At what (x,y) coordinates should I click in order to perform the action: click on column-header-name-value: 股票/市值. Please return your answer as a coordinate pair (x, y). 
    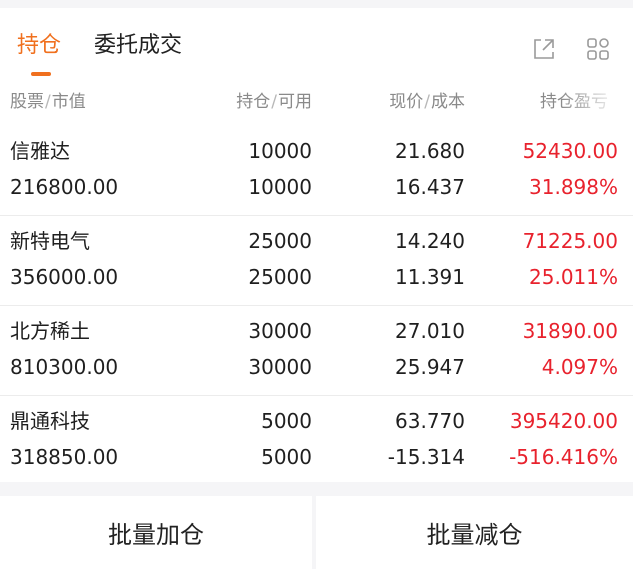
    Looking at the image, I should click on (48, 102).